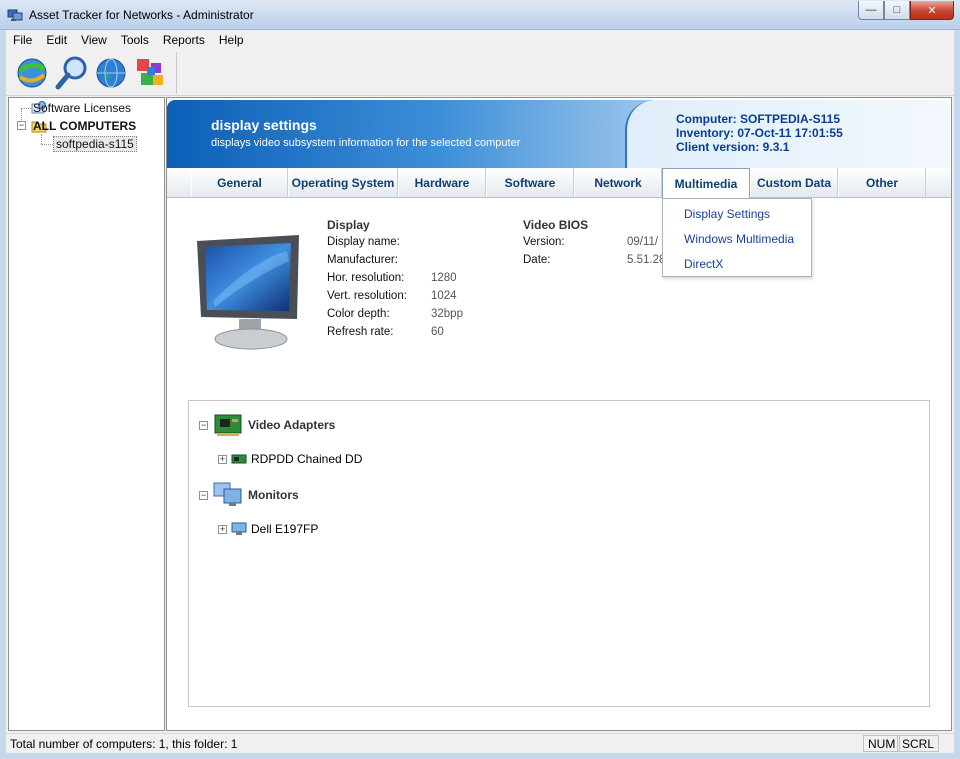 The height and width of the screenshot is (759, 960). Describe the element at coordinates (703, 264) in the screenshot. I see `dropdown-directx: DirectX` at that location.